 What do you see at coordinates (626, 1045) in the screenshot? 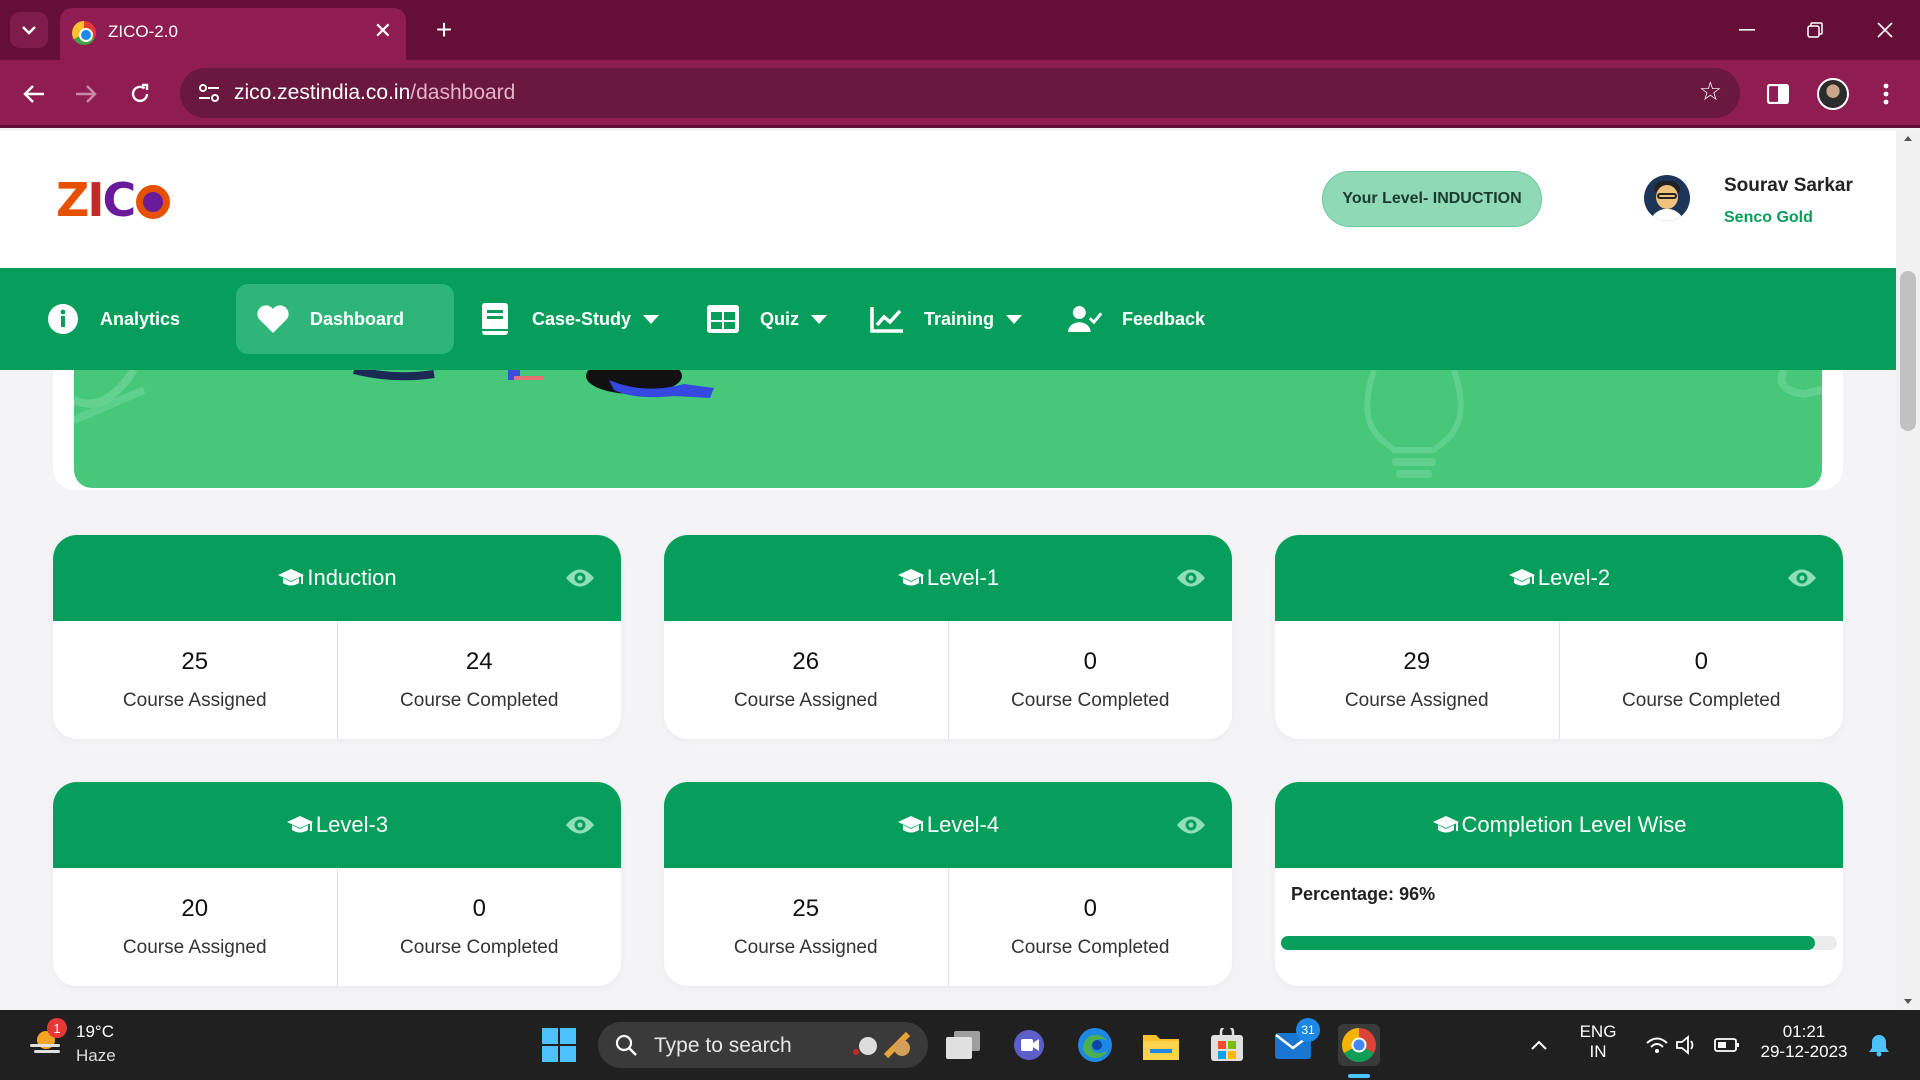
I see `search-icon` at bounding box center [626, 1045].